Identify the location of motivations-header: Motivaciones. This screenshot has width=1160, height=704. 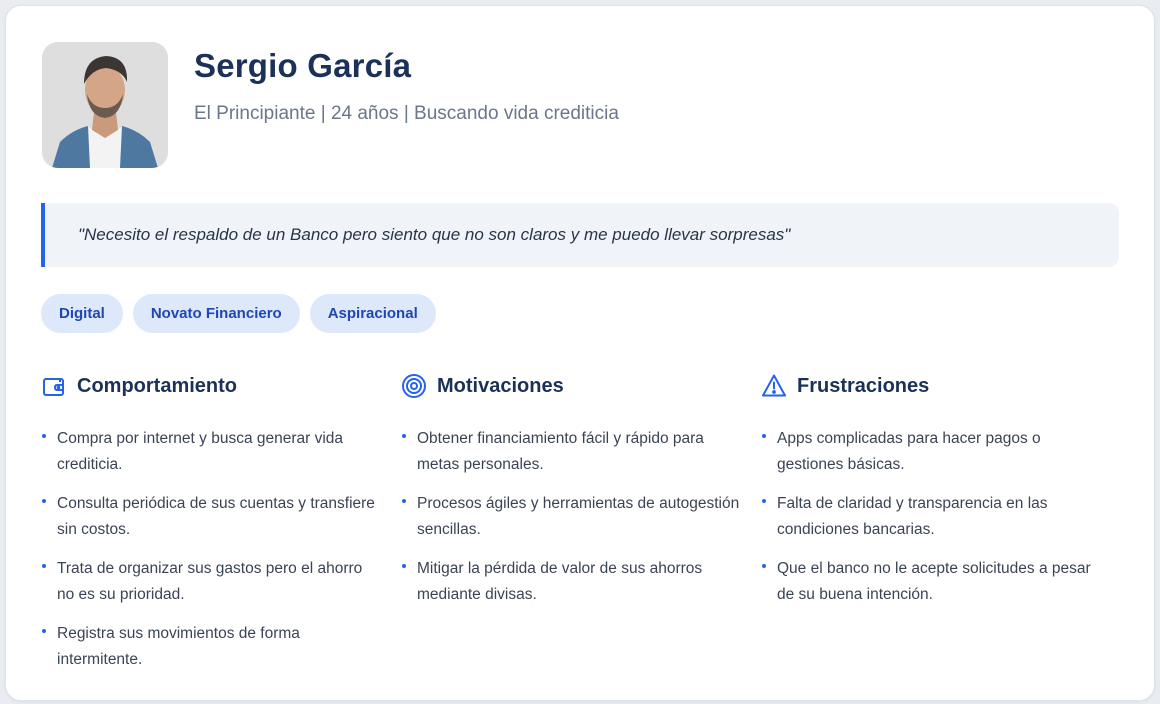
(581, 386).